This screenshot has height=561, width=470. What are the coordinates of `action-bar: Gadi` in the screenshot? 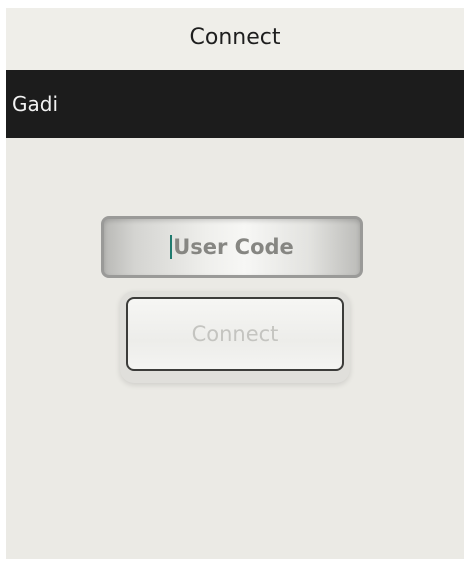 It's located at (235, 104).